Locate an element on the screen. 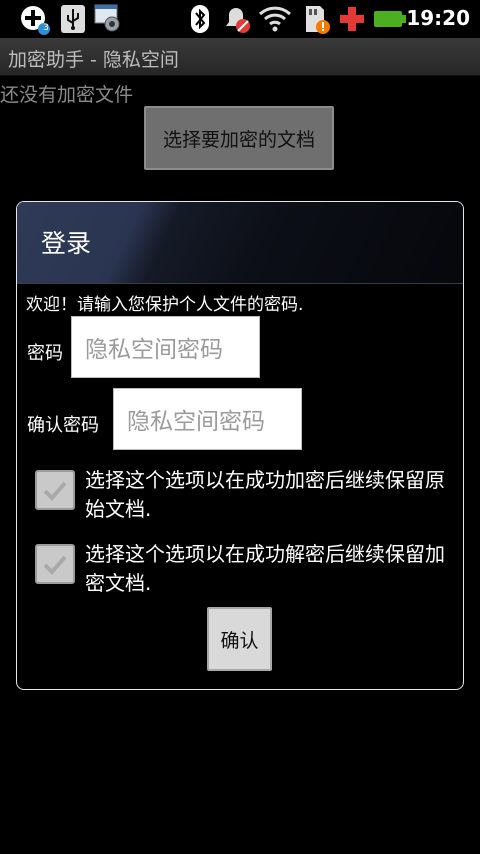 Image resolution: width=480 pixels, height=854 pixels. wifi-icon is located at coordinates (275, 19).